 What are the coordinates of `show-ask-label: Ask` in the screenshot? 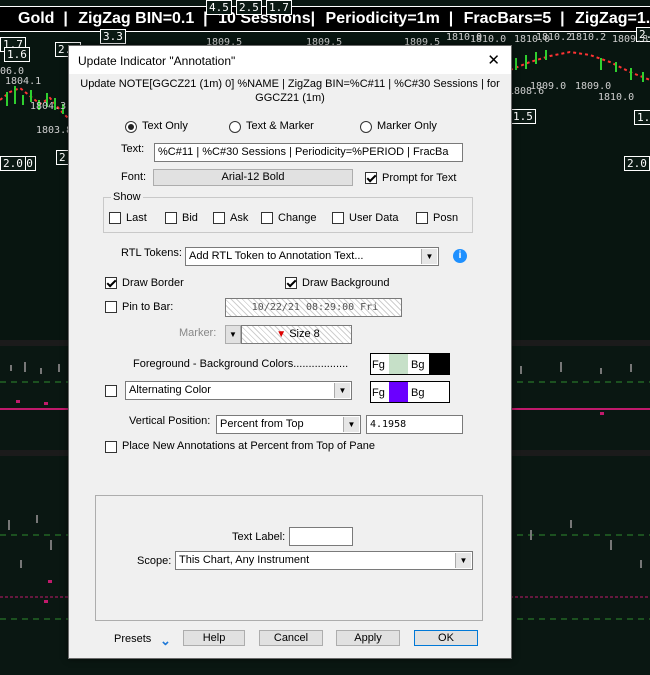 It's located at (239, 218).